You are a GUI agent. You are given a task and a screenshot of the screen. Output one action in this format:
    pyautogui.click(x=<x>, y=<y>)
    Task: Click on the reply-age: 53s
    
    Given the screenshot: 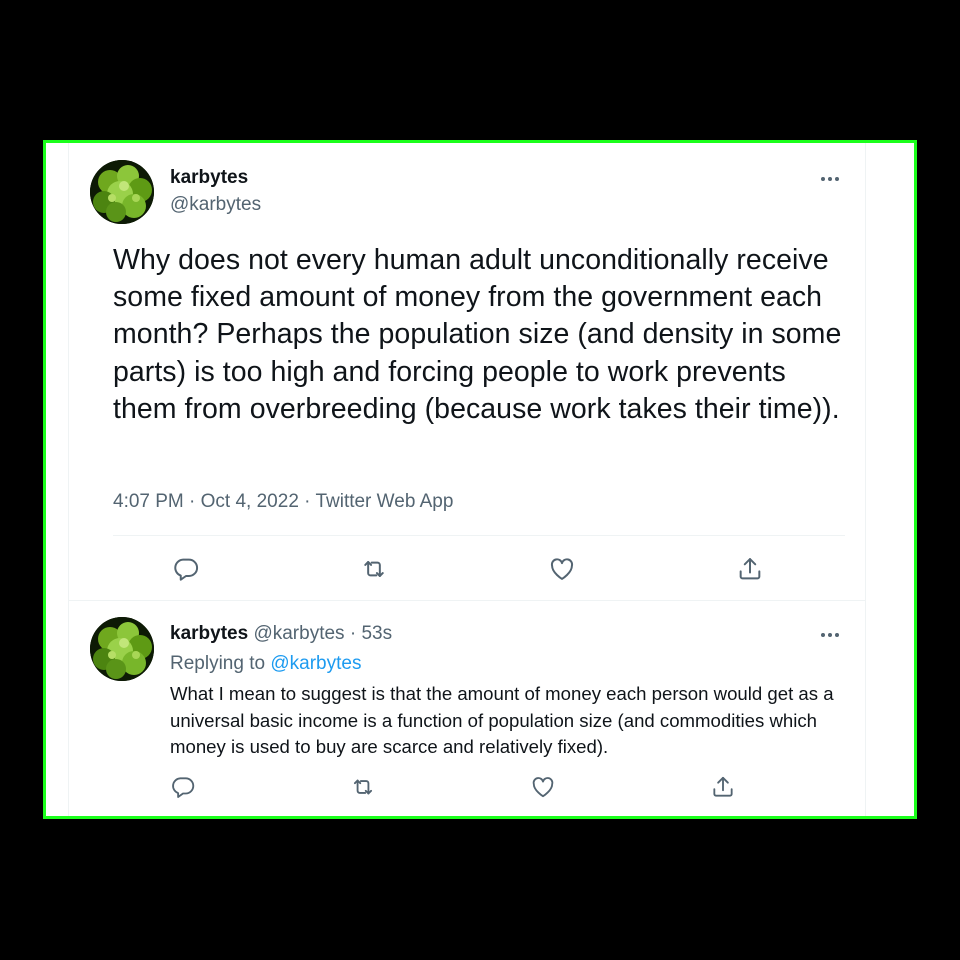 What is the action you would take?
    pyautogui.click(x=376, y=633)
    